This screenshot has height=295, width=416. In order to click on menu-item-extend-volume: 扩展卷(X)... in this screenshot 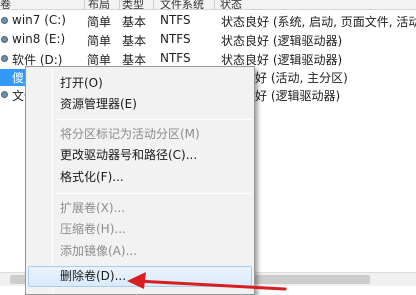, I will do `click(93, 208)`.